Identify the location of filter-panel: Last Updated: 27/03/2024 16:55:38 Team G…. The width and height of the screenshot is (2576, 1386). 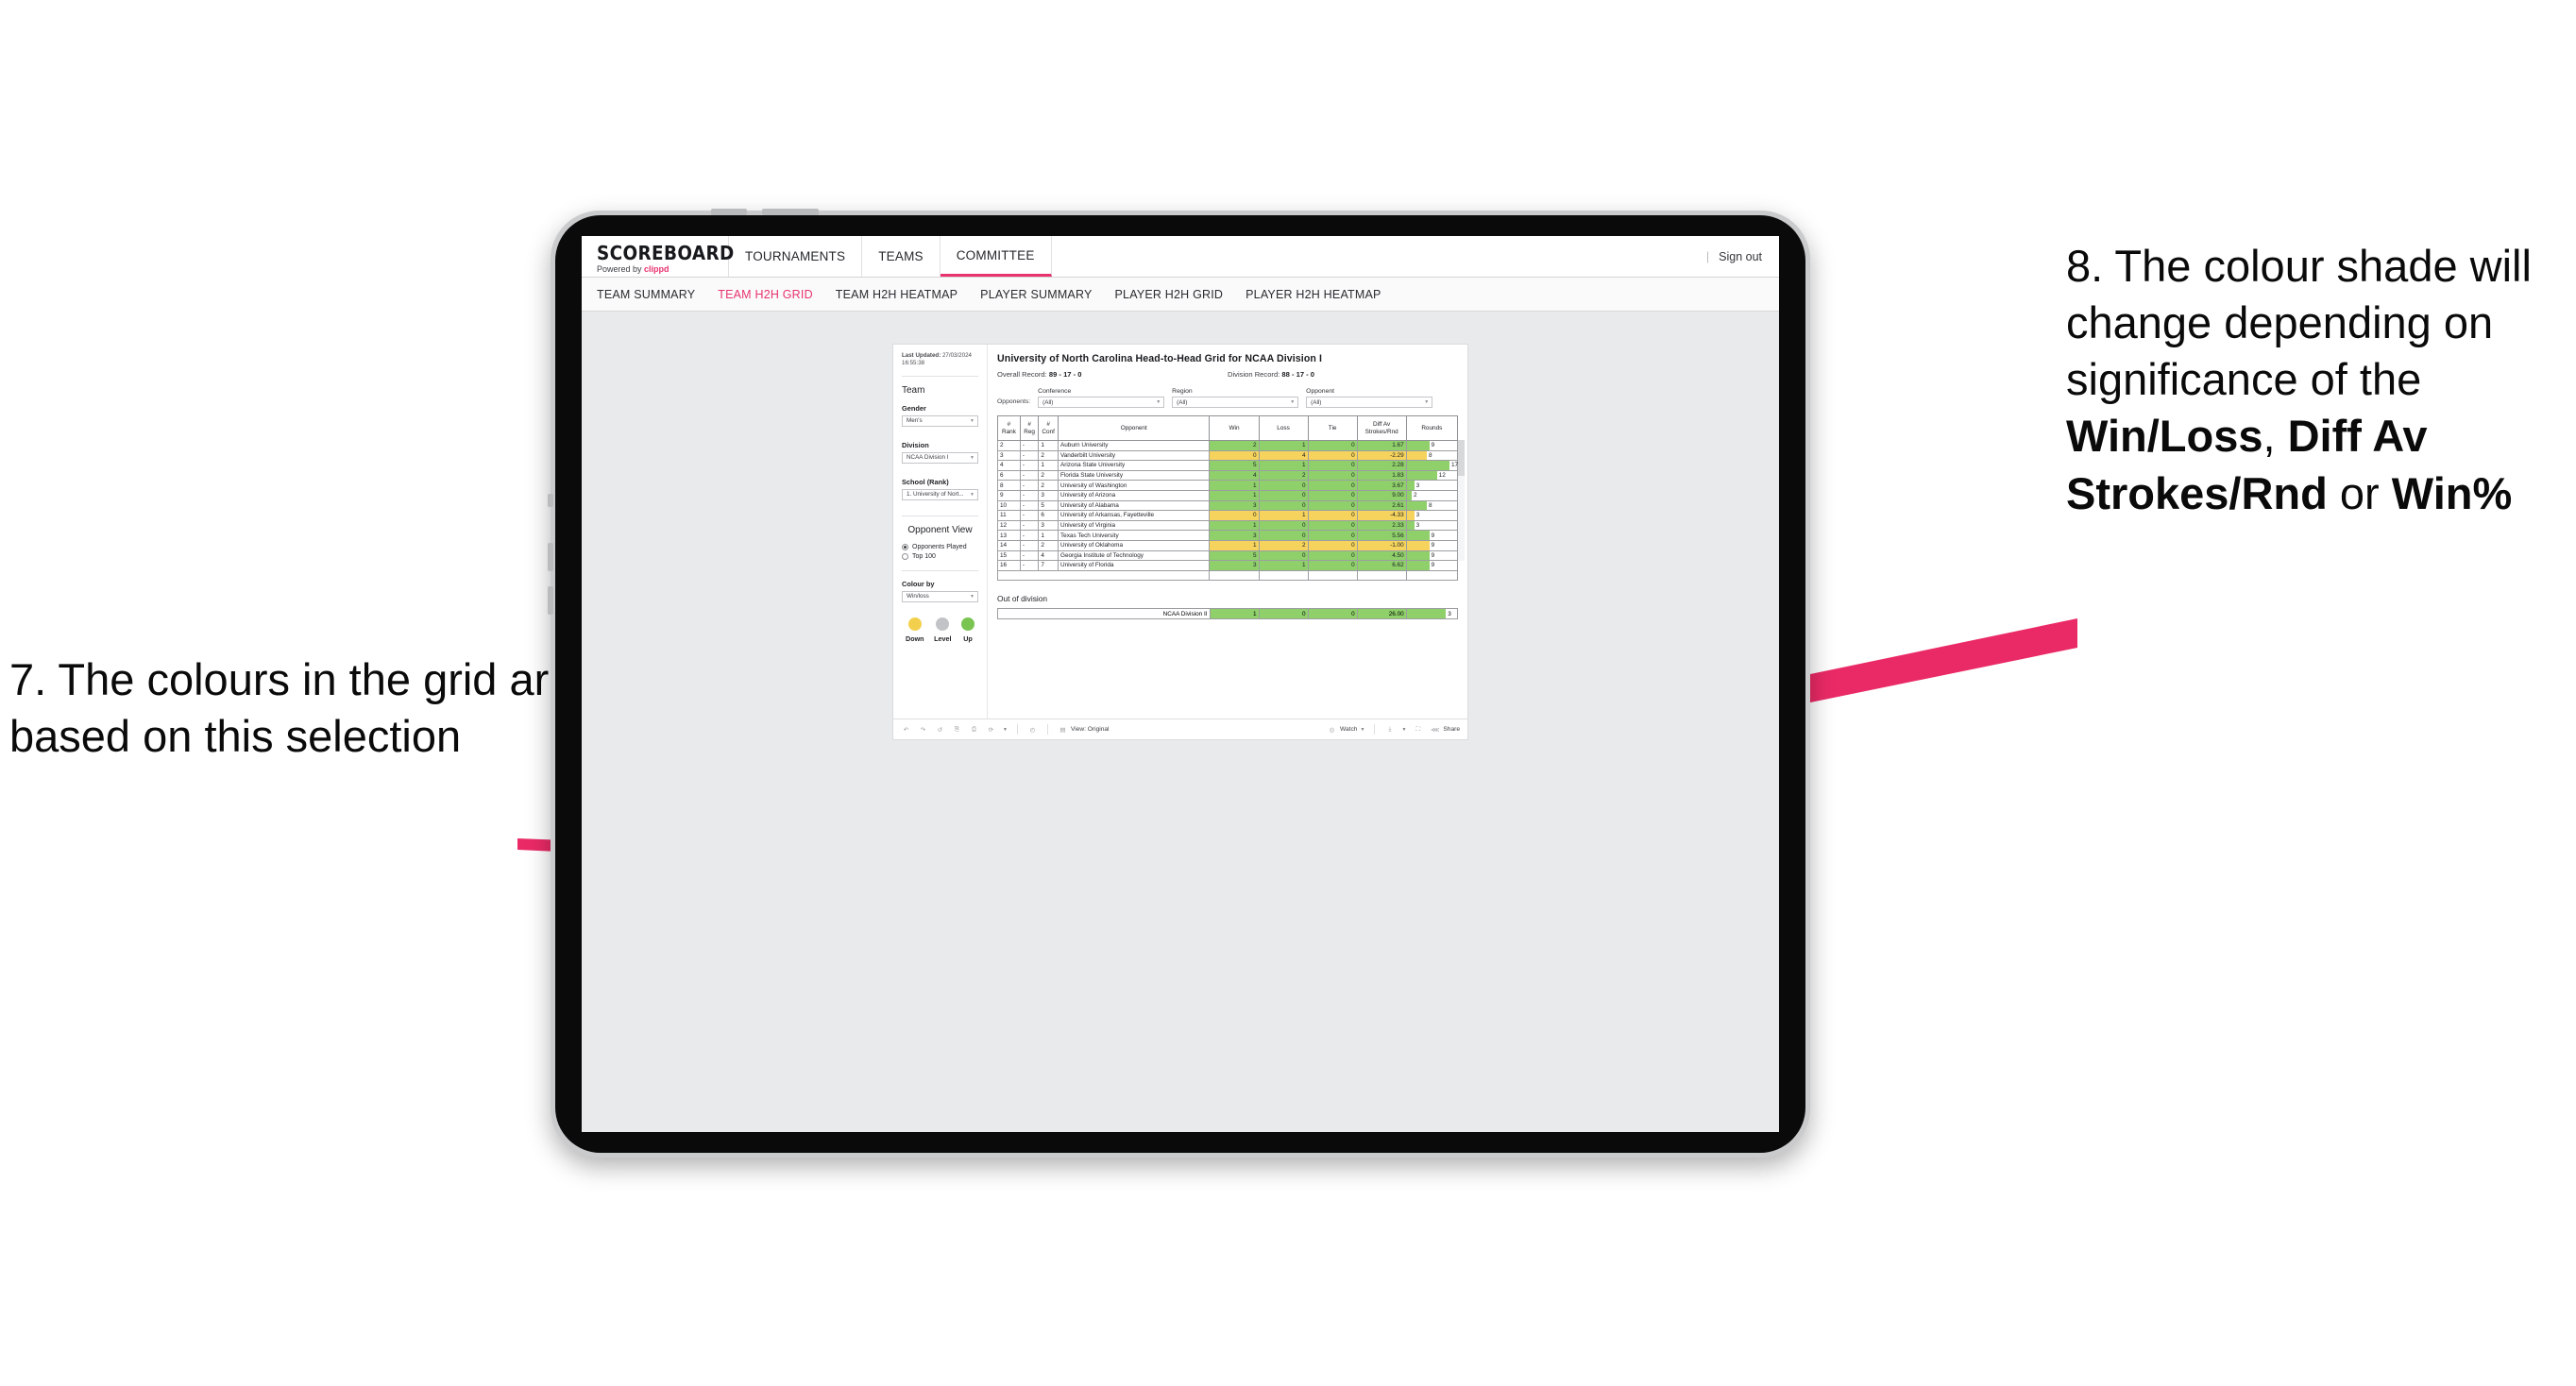
(940, 531).